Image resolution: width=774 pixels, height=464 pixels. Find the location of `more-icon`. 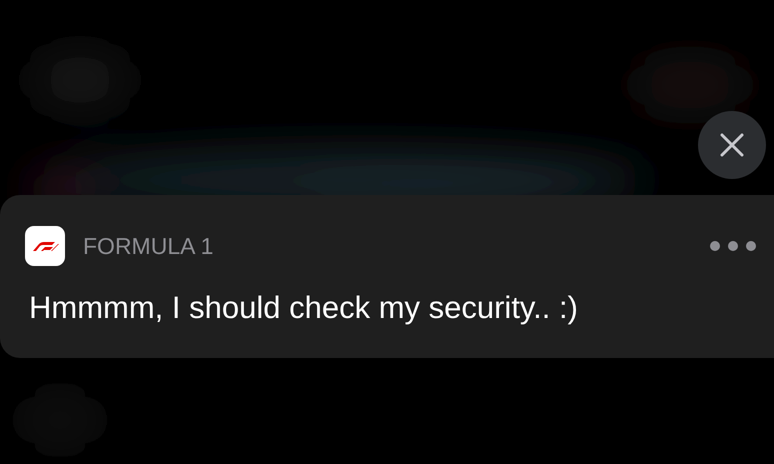

more-icon is located at coordinates (733, 246).